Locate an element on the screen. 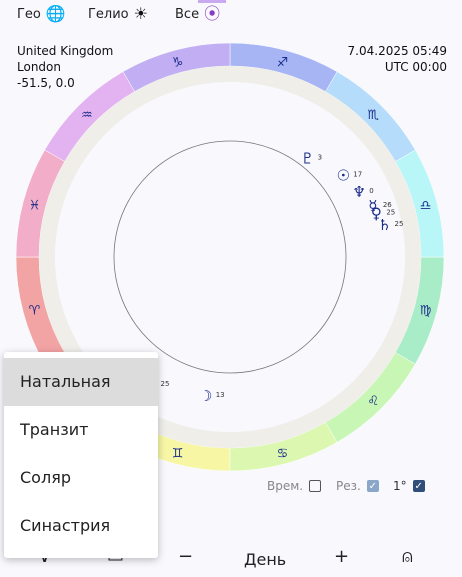 The width and height of the screenshot is (462, 577). time-label: Врем. is located at coordinates (285, 486).